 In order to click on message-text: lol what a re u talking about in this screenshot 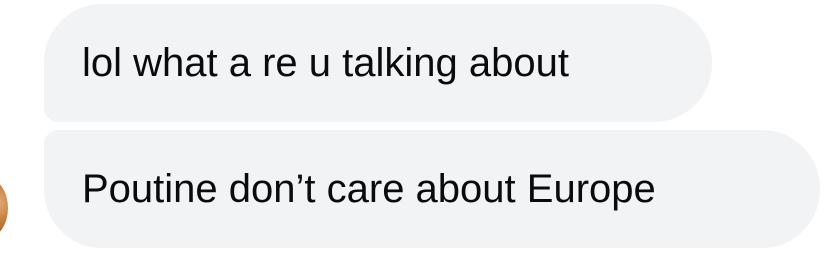, I will do `click(325, 63)`.